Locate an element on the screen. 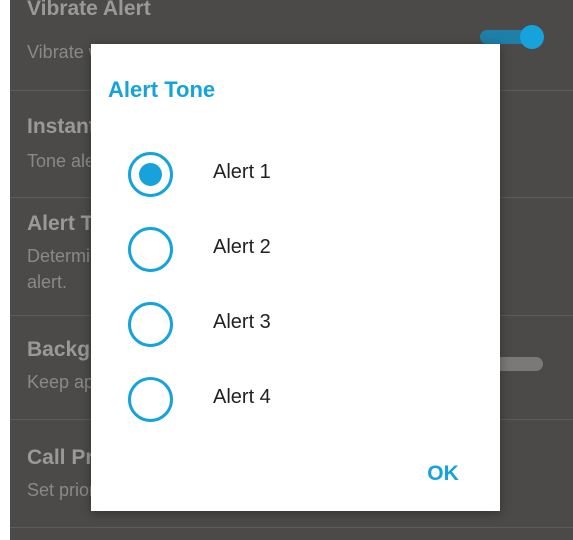  radio-option-alert-4: Alert 4 is located at coordinates (304, 402).